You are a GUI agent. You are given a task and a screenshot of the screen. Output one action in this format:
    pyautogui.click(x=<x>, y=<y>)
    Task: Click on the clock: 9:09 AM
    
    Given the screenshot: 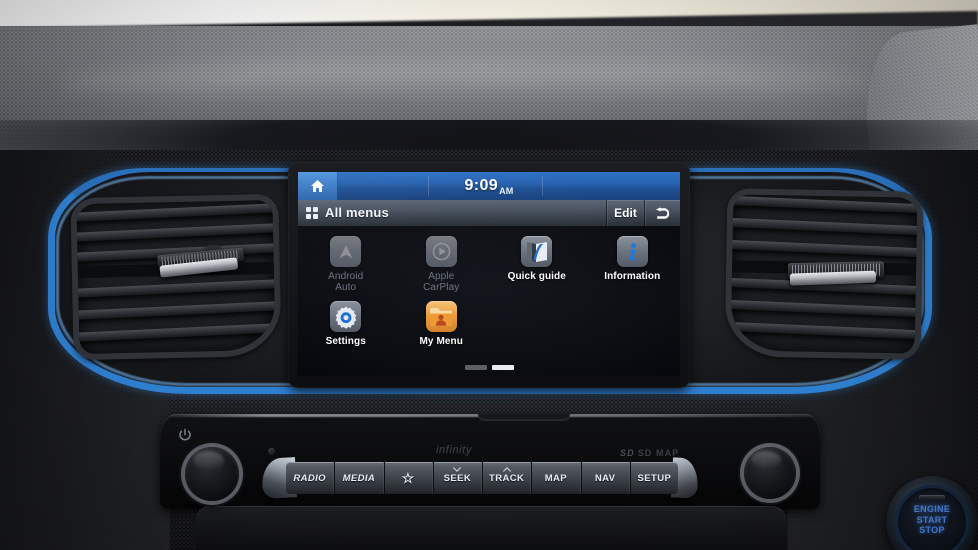 What is the action you would take?
    pyautogui.click(x=489, y=186)
    